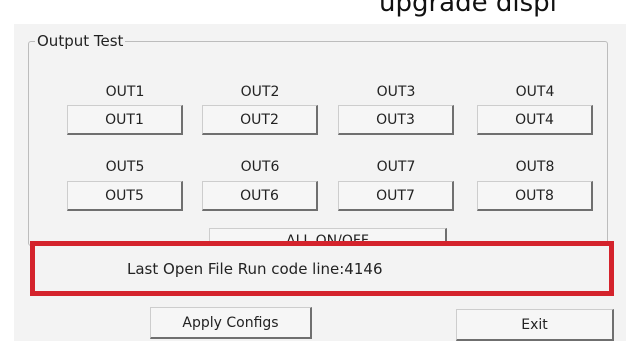 This screenshot has width=627, height=341. Describe the element at coordinates (468, 9) in the screenshot. I see `background-text: upgrade displ` at that location.